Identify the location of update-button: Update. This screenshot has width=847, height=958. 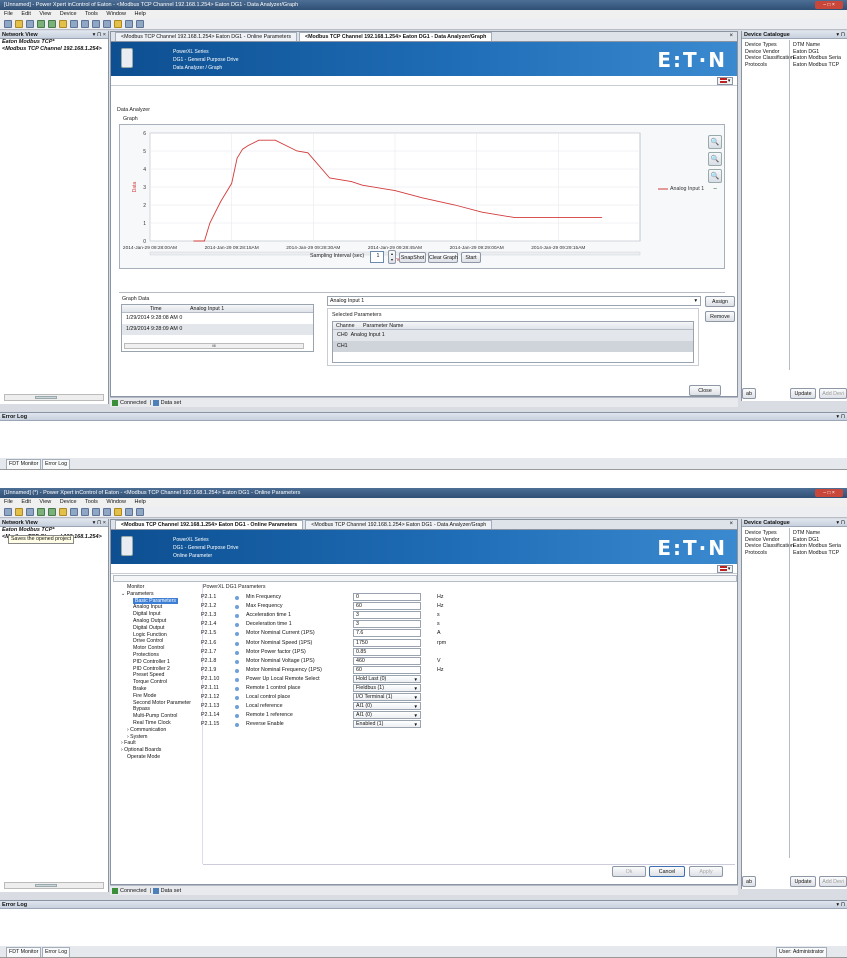
(803, 881).